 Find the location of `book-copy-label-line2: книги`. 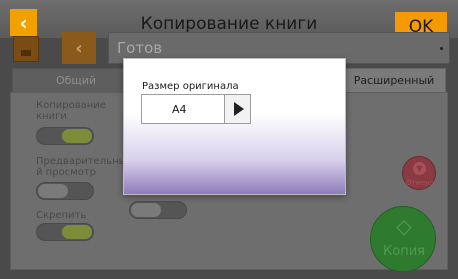

book-copy-label-line2: книги is located at coordinates (51, 116).